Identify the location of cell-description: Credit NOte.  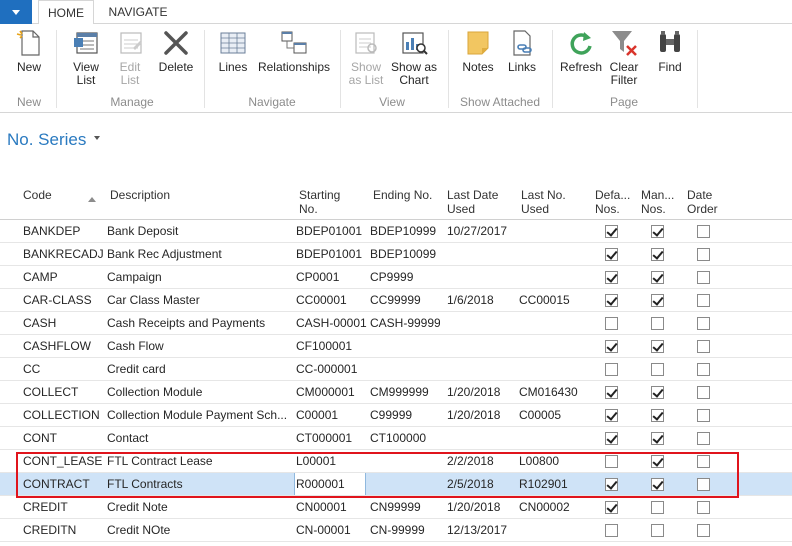
(199, 530).